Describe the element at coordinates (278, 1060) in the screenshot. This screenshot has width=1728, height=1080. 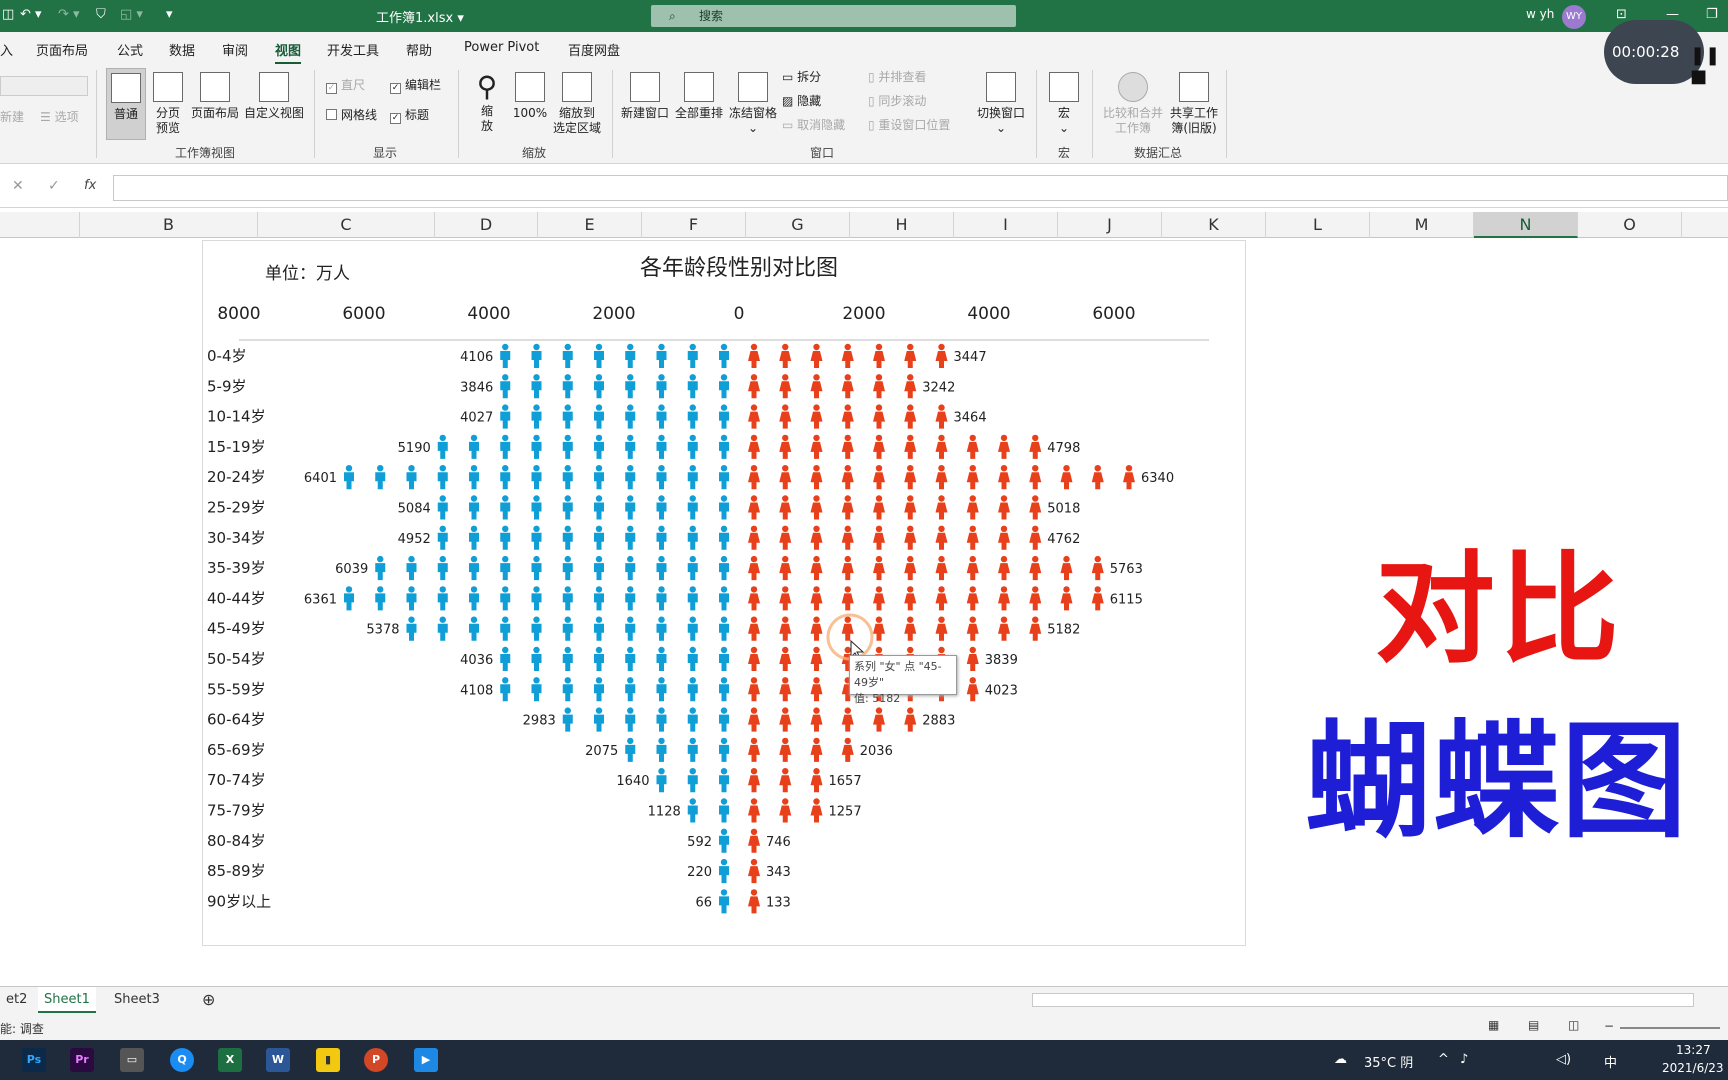
I see `word-icon: W` at that location.